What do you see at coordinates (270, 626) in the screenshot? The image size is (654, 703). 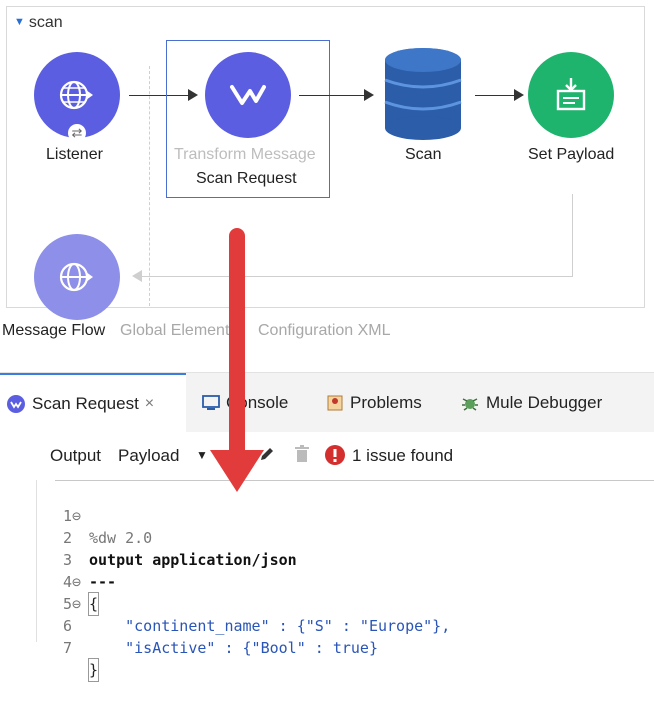 I see `code-text: "continent_name" : {"S" : "Europe"},` at bounding box center [270, 626].